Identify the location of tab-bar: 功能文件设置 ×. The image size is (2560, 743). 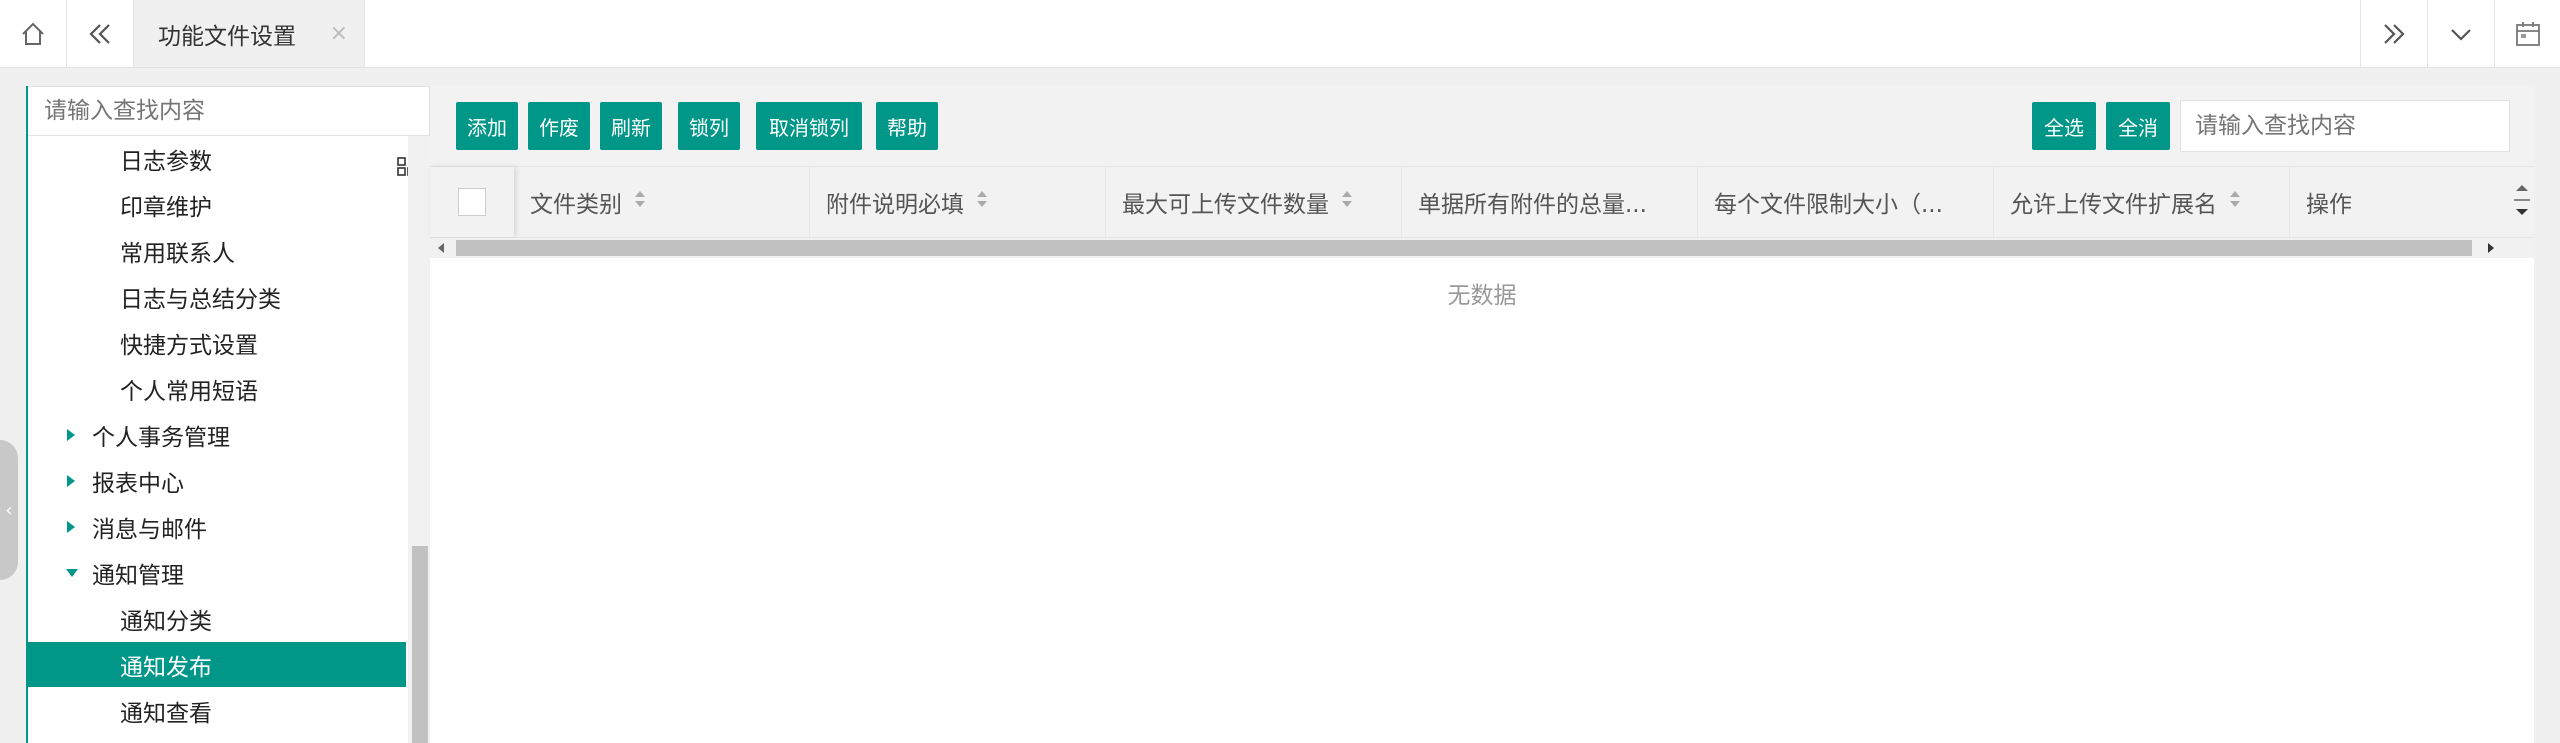
(1280, 34).